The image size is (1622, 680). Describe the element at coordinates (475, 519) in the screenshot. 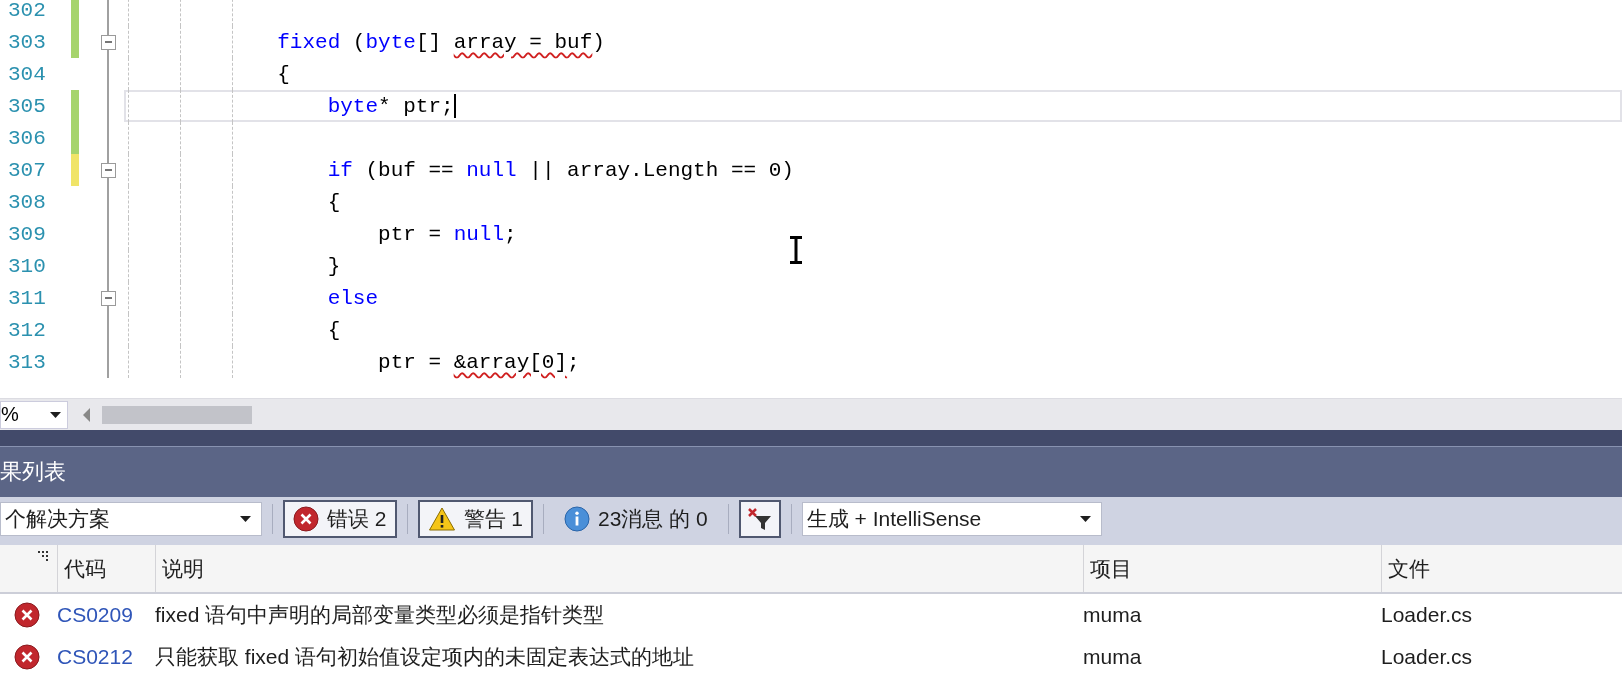

I see `warning-filter-button: 警告 1` at that location.